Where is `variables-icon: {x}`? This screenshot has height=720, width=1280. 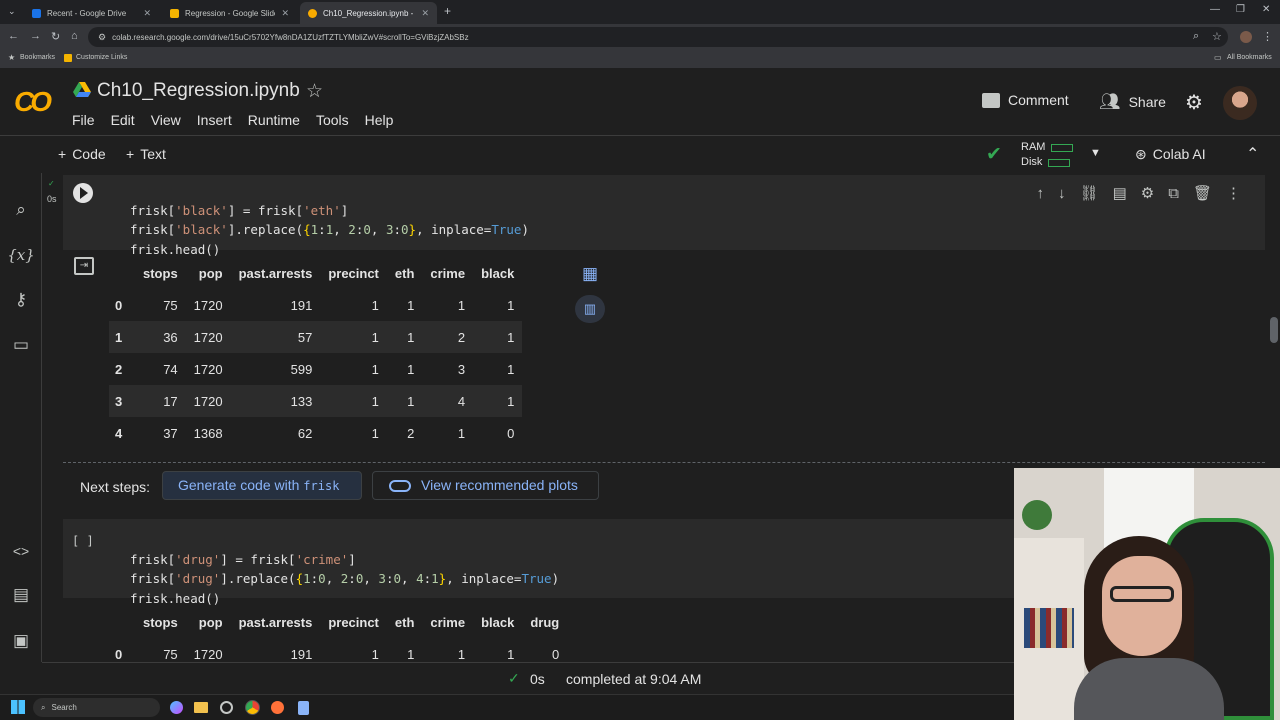
variables-icon: {x} is located at coordinates (21, 255).